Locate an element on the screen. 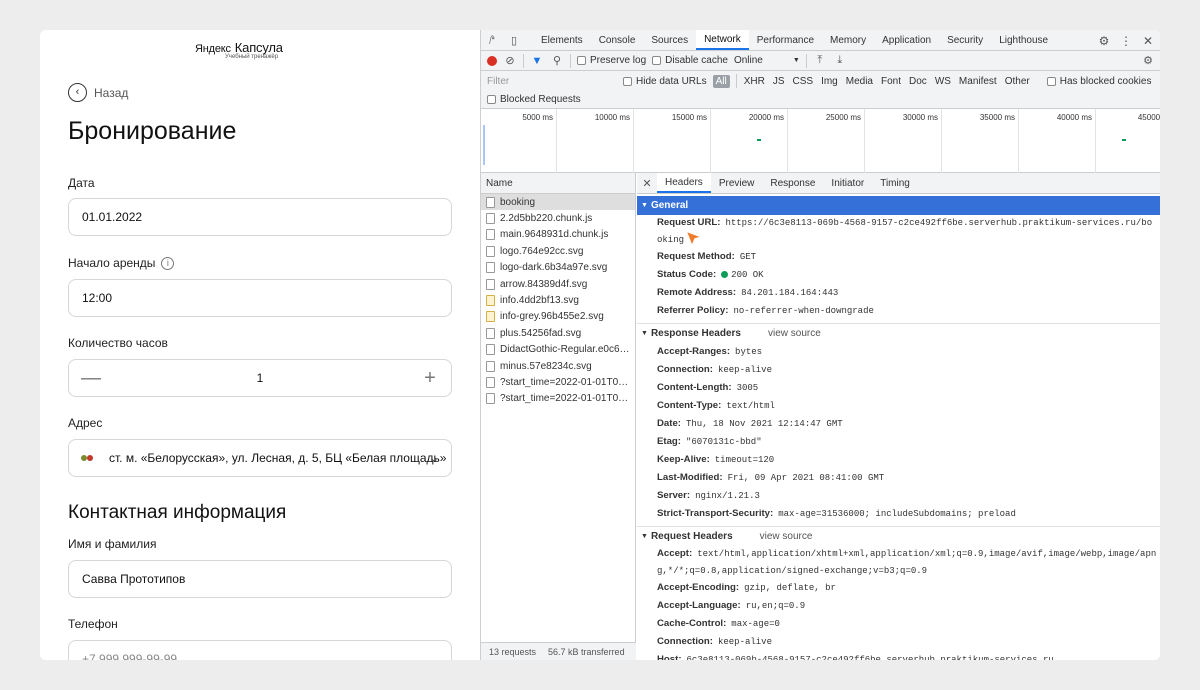 This screenshot has width=1200, height=690. plus-icon: + is located at coordinates (430, 378).